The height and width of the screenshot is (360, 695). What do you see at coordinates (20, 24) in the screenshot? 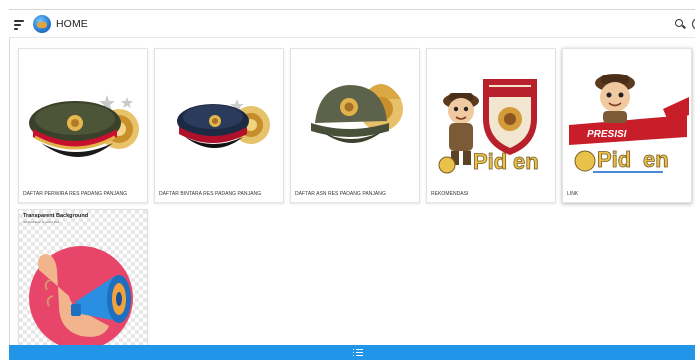
I see `menu-icon` at bounding box center [20, 24].